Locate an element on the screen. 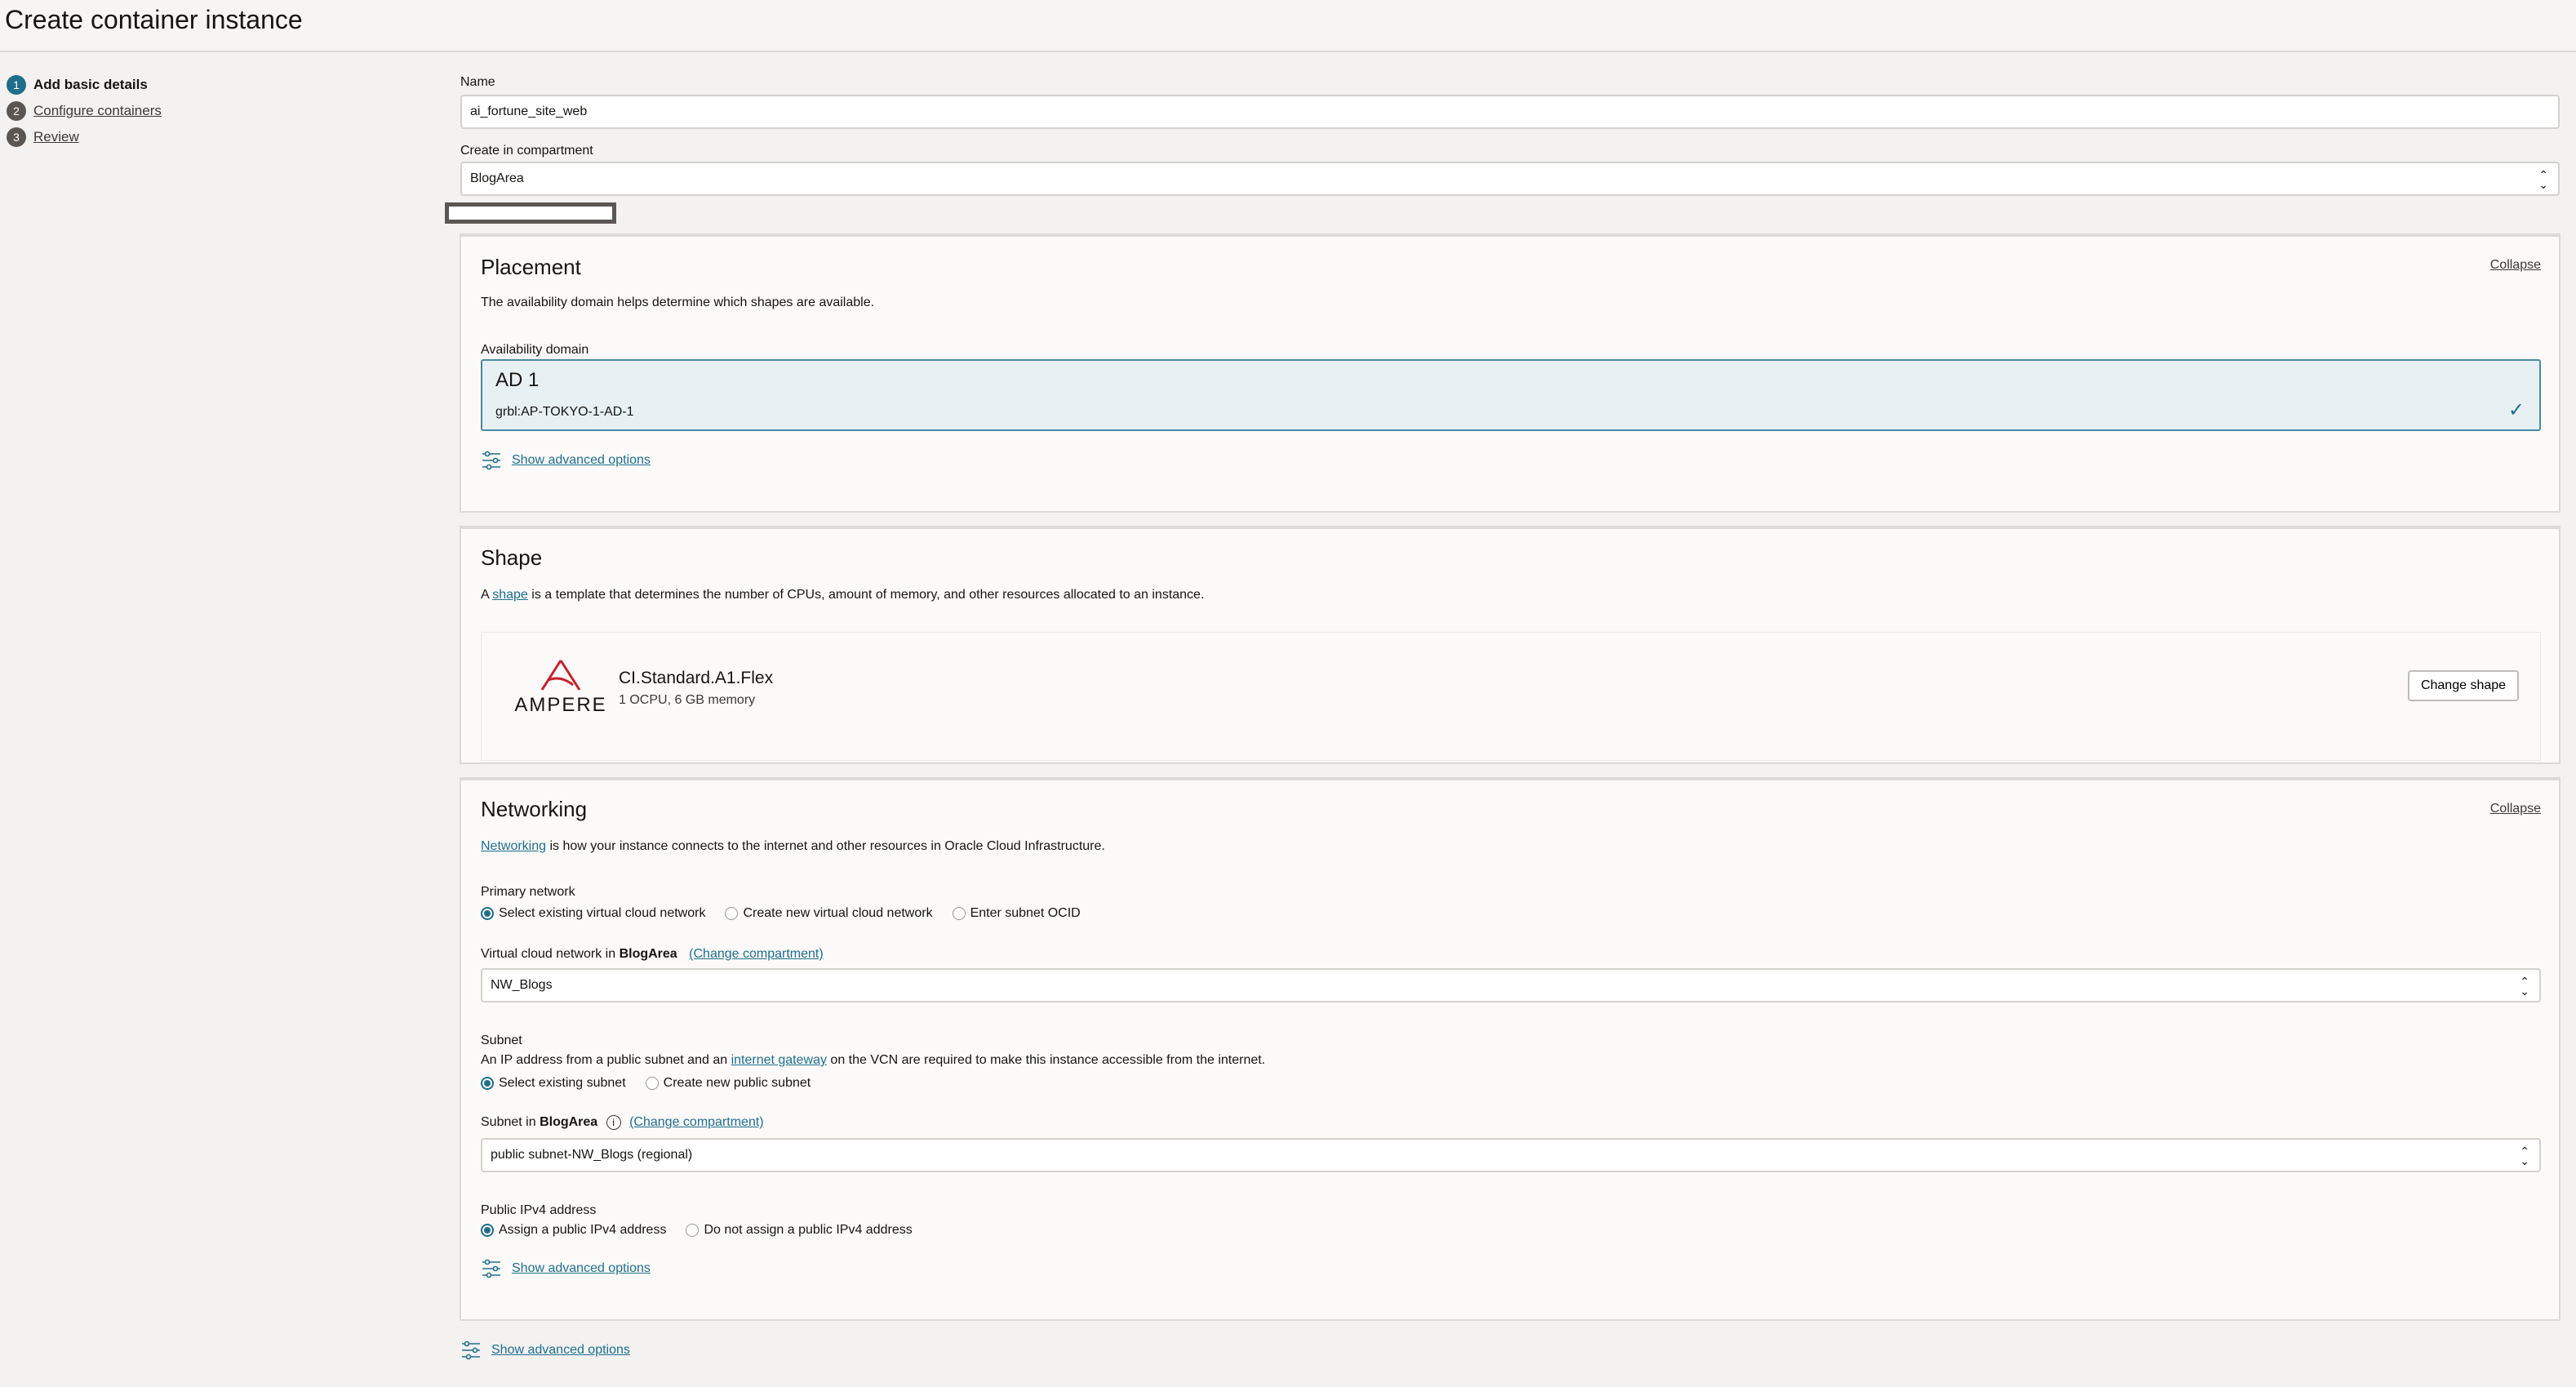 The width and height of the screenshot is (2576, 1387). radio-do-not-assign-ipv4: Do not assign a public IPv4 address is located at coordinates (799, 1230).